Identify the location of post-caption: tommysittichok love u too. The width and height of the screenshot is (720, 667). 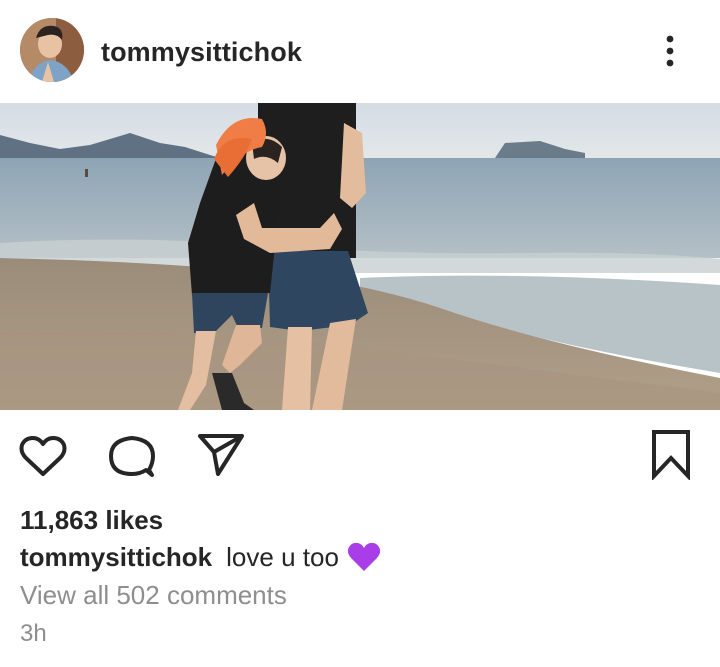
(200, 560).